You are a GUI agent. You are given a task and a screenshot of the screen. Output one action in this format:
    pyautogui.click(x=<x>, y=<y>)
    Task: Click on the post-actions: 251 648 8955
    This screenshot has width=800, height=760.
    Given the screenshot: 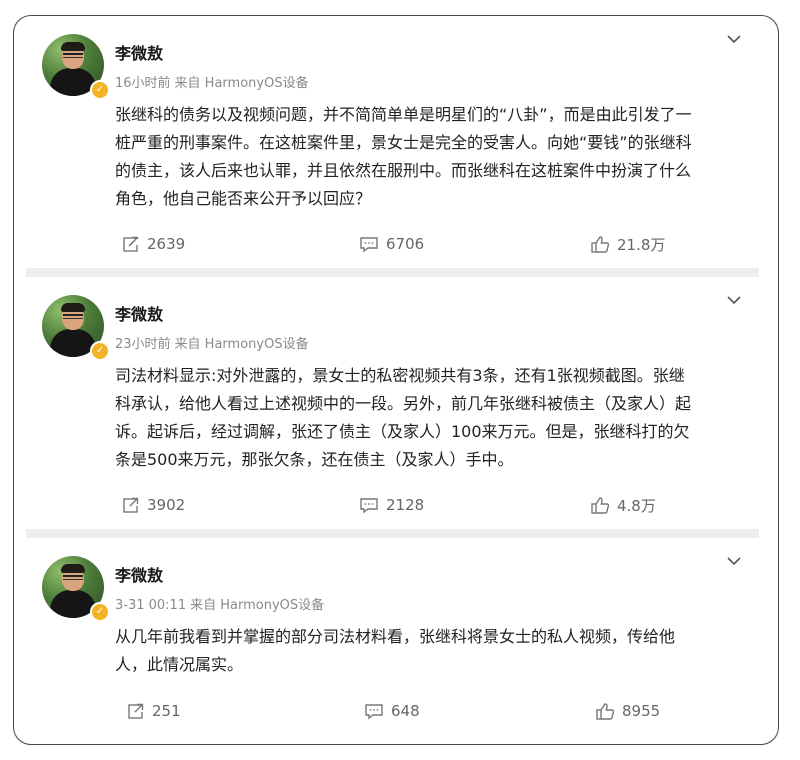 What is the action you would take?
    pyautogui.click(x=396, y=711)
    